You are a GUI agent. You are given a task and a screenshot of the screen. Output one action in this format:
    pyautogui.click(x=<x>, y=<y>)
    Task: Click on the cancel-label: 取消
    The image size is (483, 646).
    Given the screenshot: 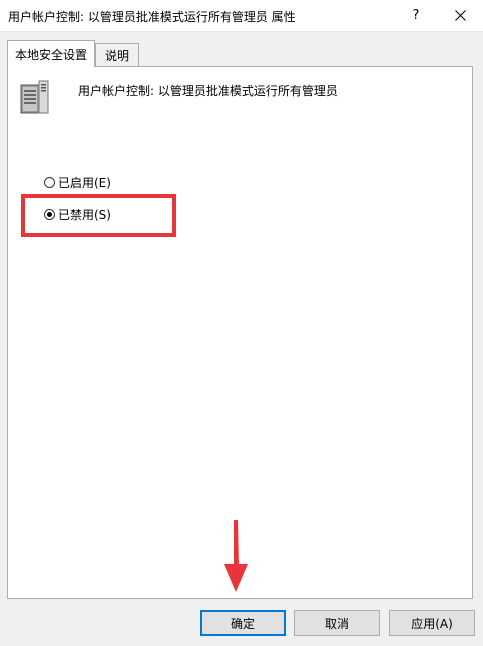 What is the action you would take?
    pyautogui.click(x=336, y=623)
    